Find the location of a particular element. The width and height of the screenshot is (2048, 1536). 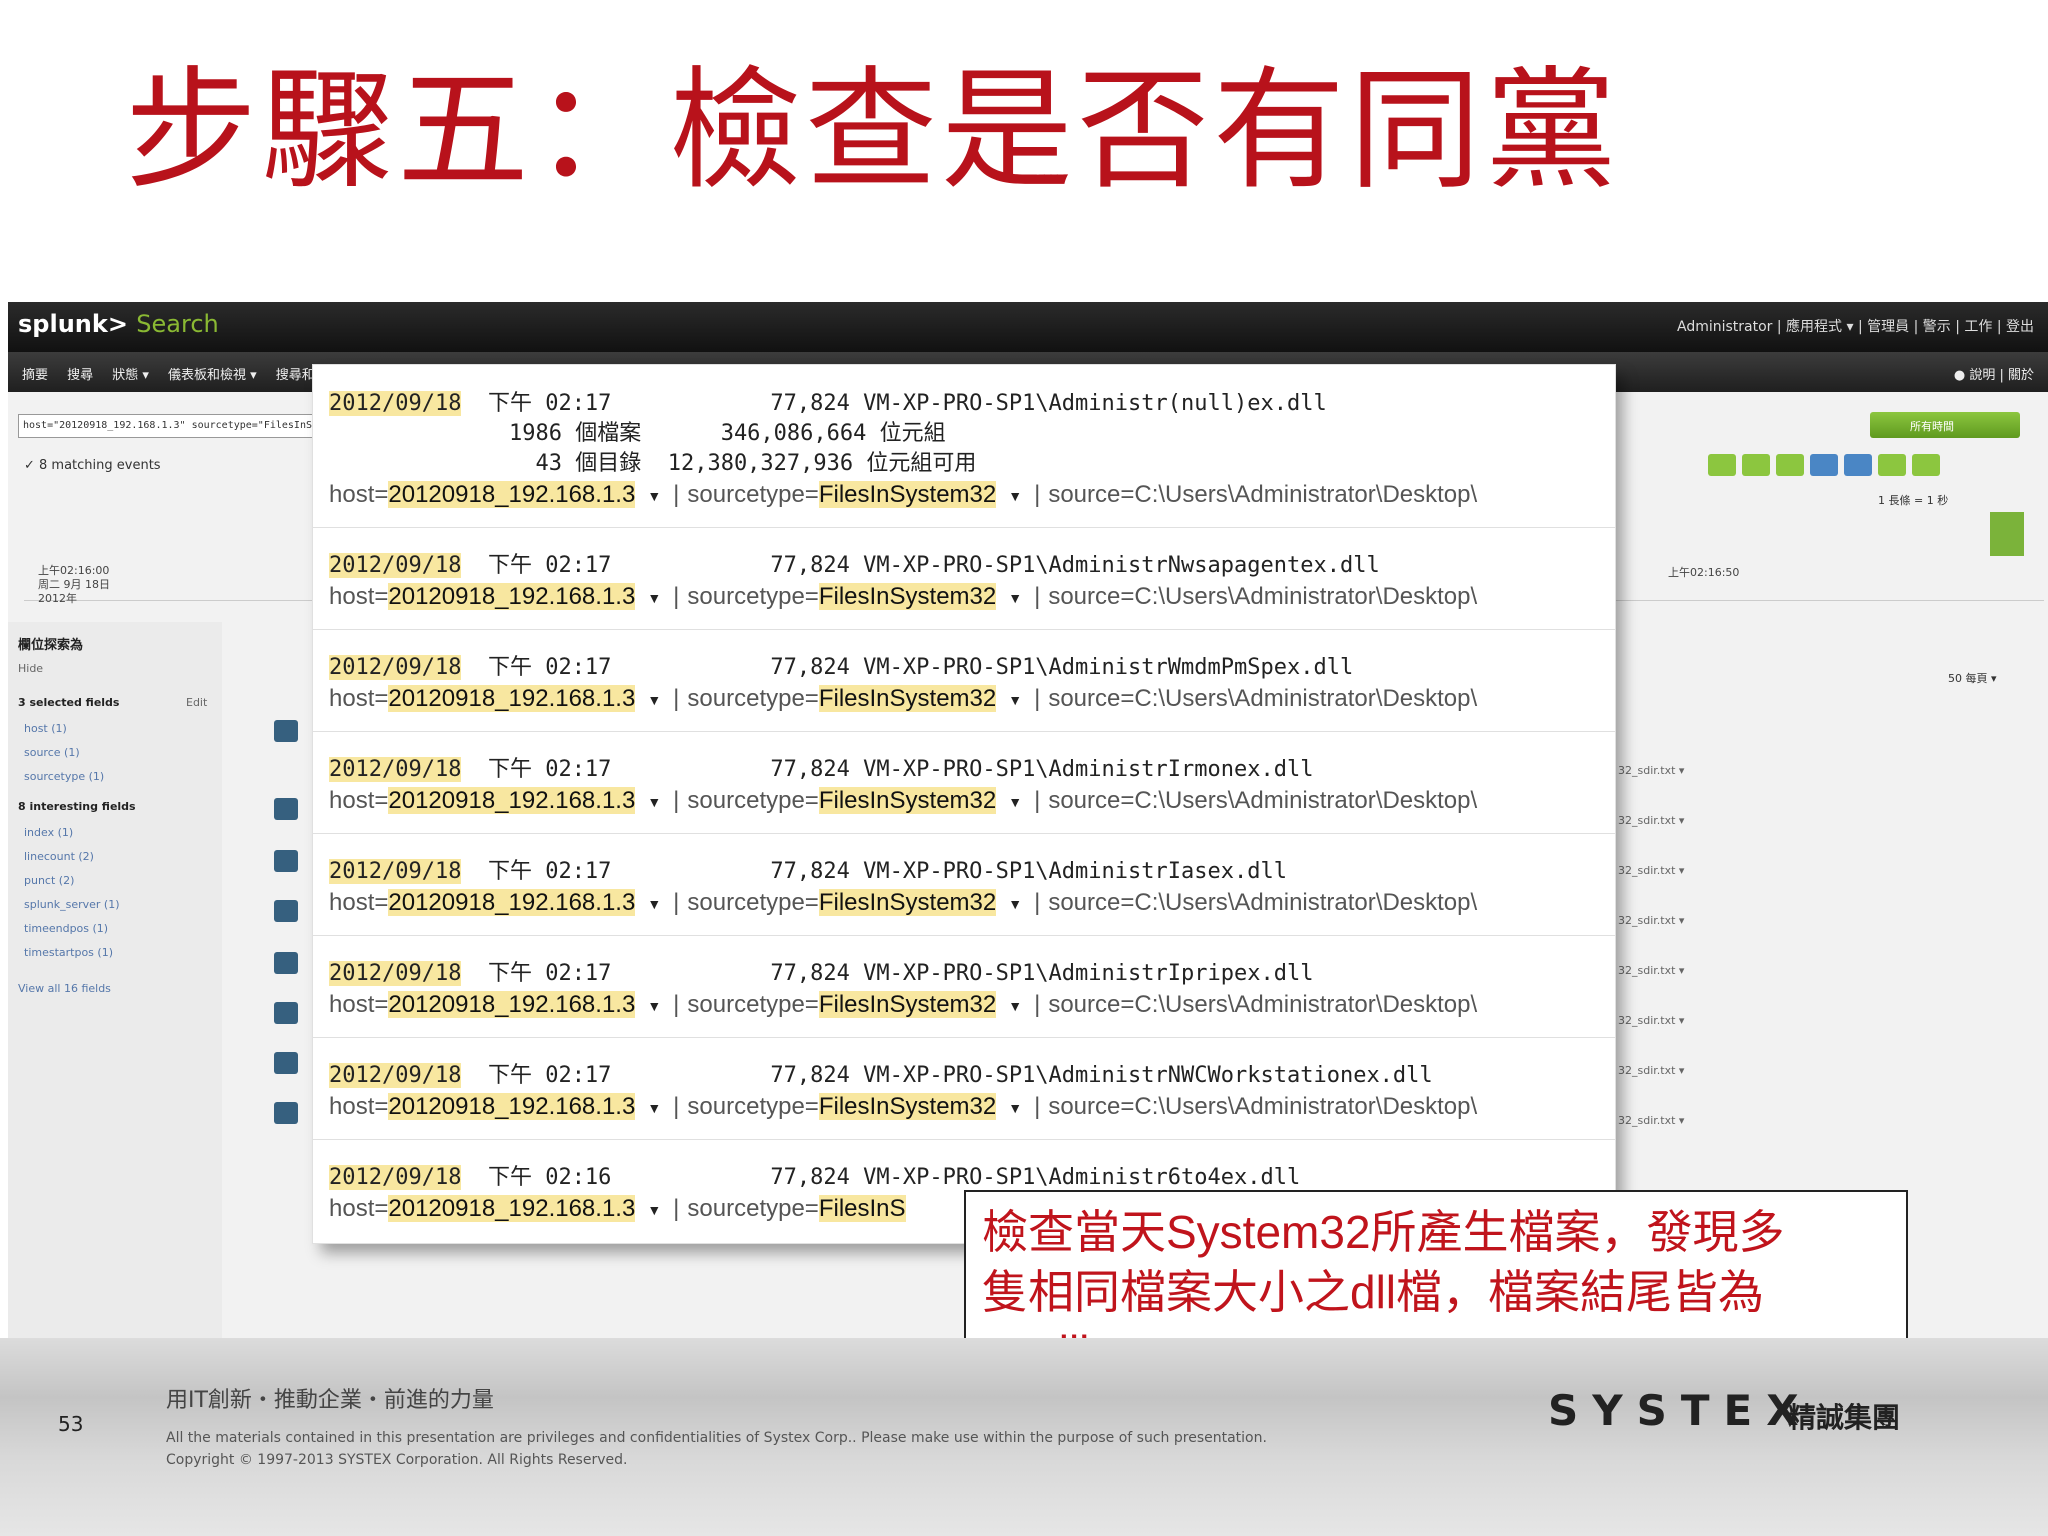

field-index: index (1) is located at coordinates (48, 832).